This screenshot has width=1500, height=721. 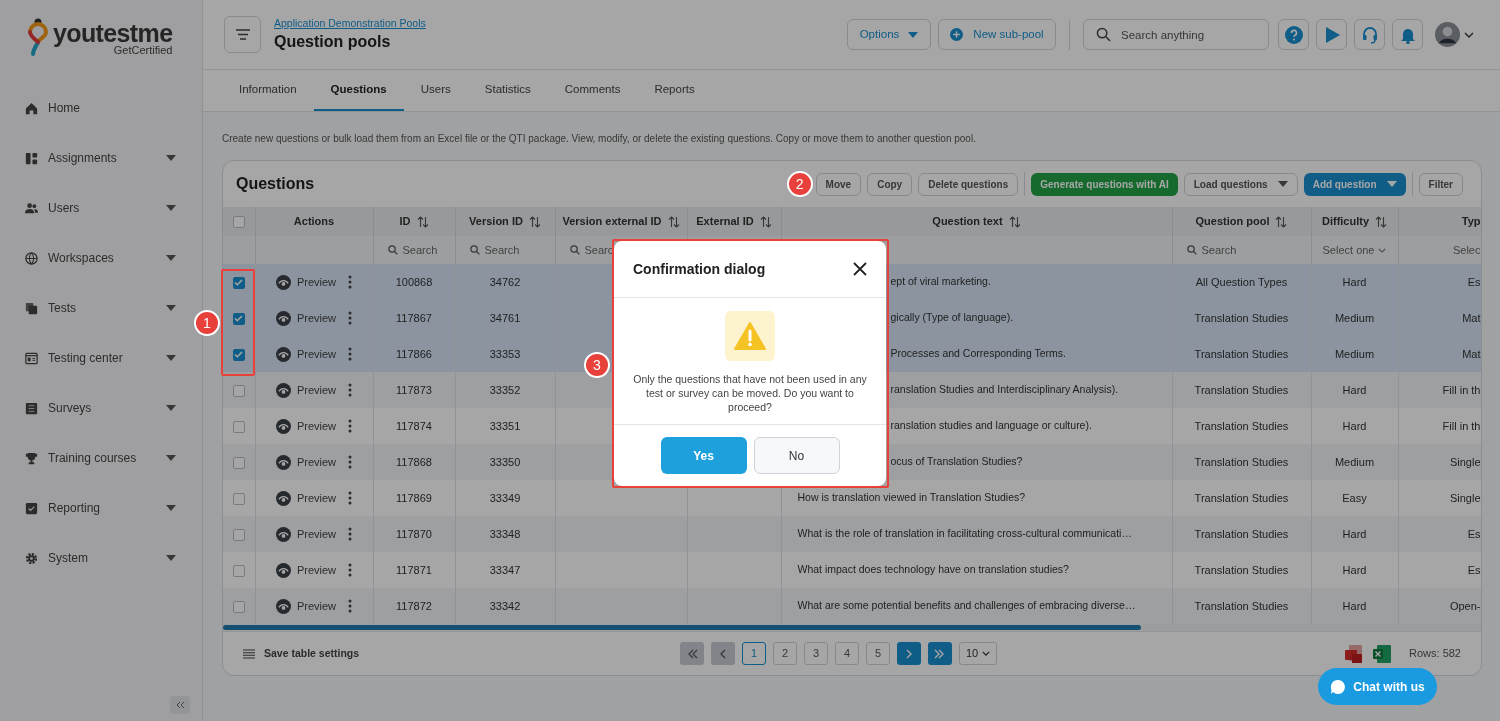 I want to click on sidebar-item: Workspaces, so click(x=101, y=258).